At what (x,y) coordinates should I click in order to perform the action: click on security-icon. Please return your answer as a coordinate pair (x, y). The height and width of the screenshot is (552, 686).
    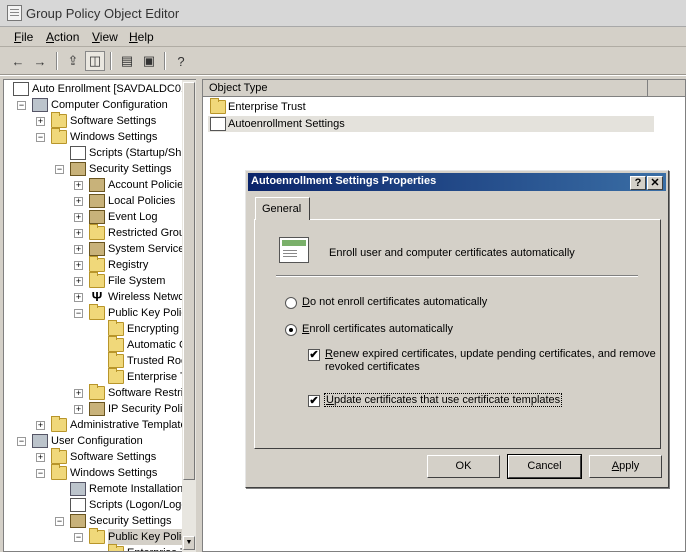
    Looking at the image, I should click on (78, 521).